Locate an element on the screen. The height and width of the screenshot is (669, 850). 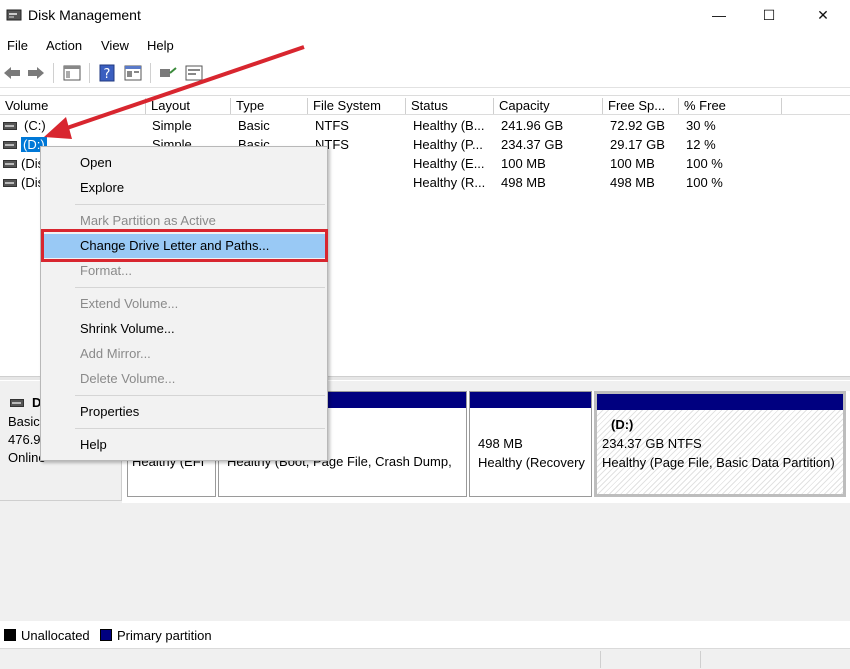
view-icon is located at coordinates (194, 73).